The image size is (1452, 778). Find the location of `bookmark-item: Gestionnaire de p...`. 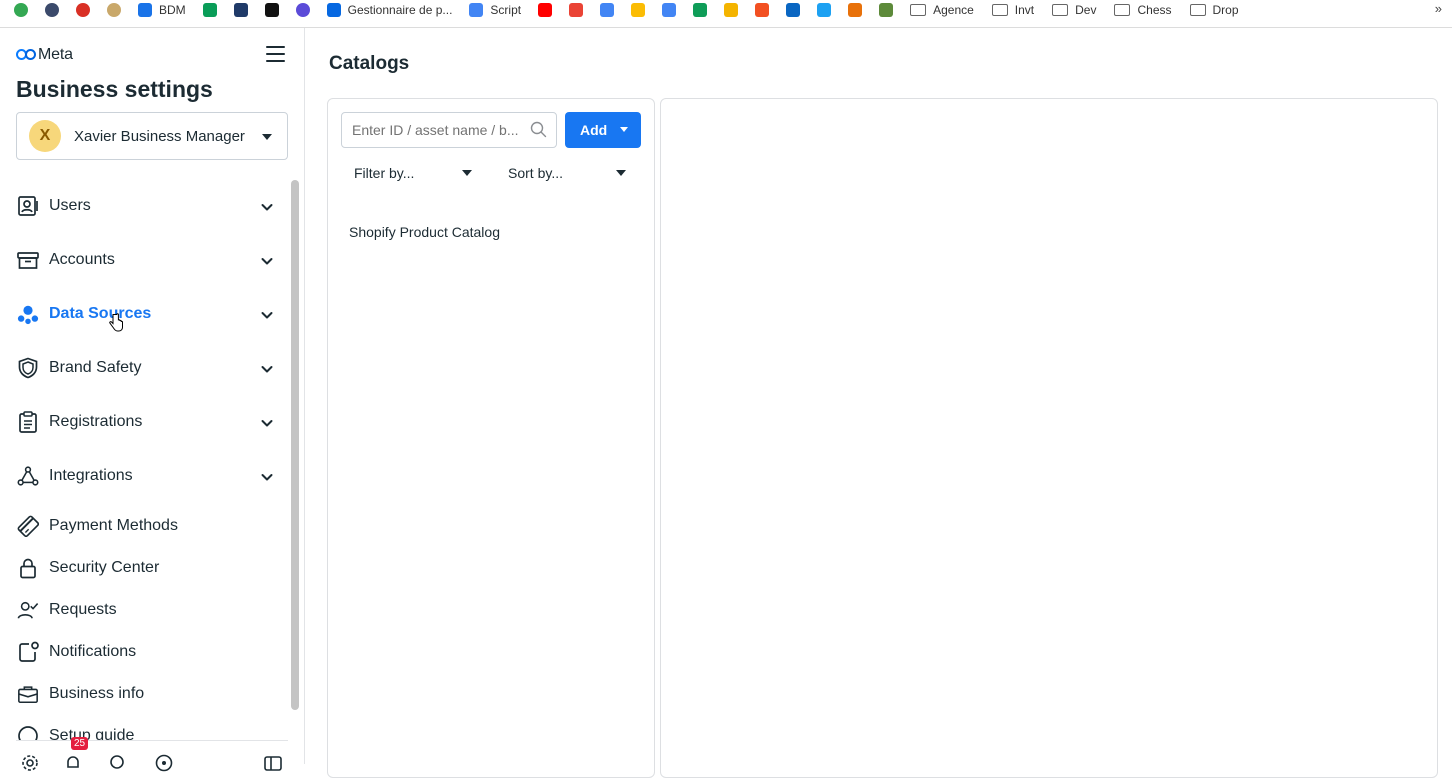

bookmark-item: Gestionnaire de p... is located at coordinates (389, 10).